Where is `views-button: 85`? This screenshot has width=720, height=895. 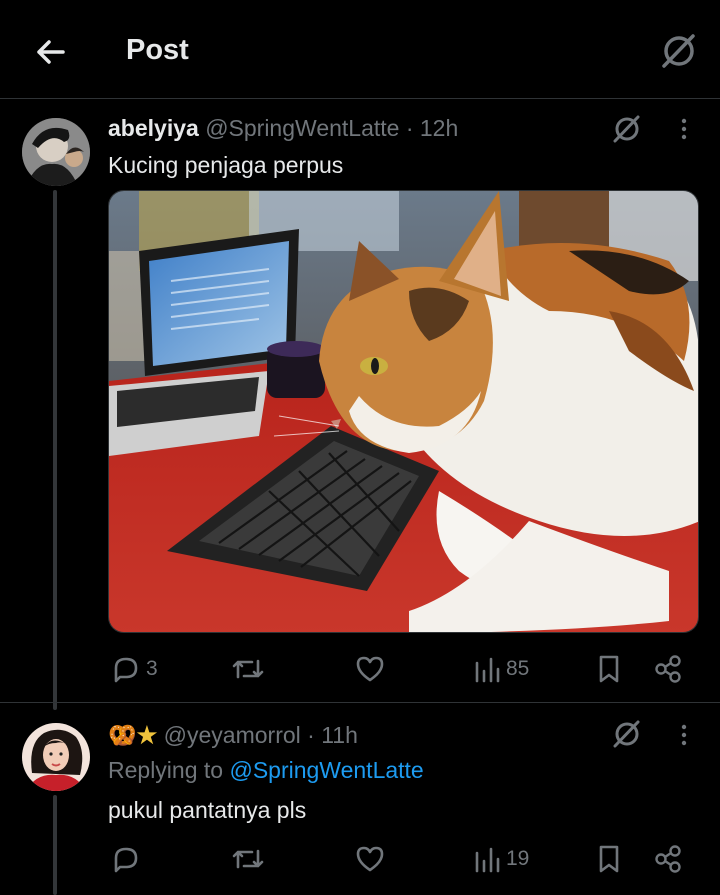 views-button: 85 is located at coordinates (500, 669).